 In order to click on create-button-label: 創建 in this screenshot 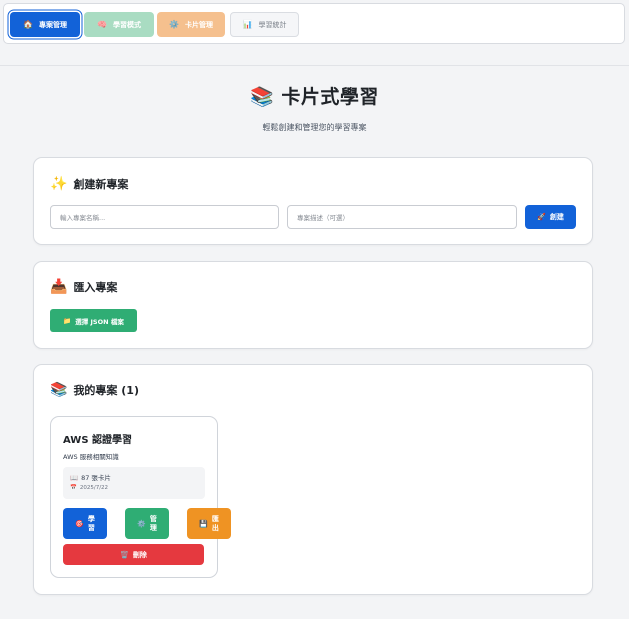, I will do `click(556, 217)`.